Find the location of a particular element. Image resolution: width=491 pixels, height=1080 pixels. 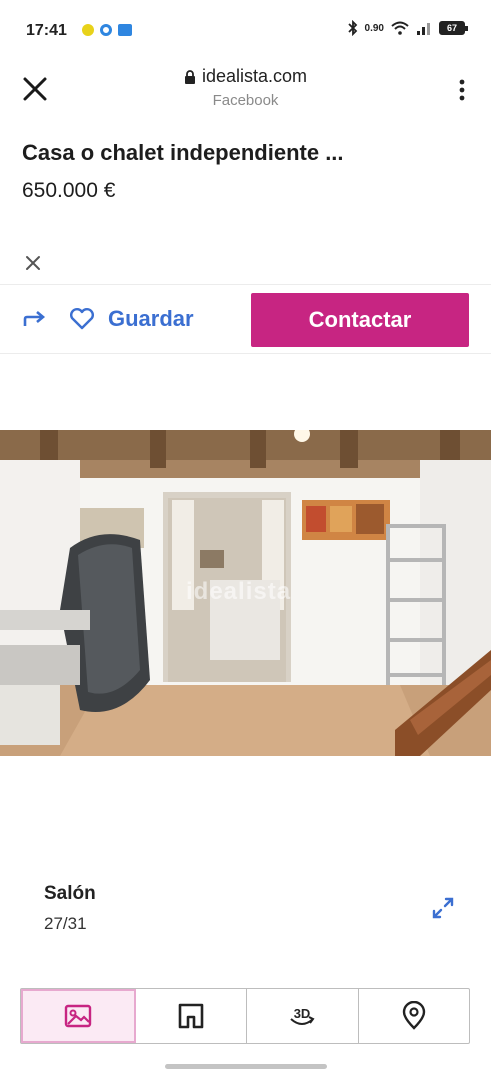

notification-message-icon is located at coordinates (125, 30).